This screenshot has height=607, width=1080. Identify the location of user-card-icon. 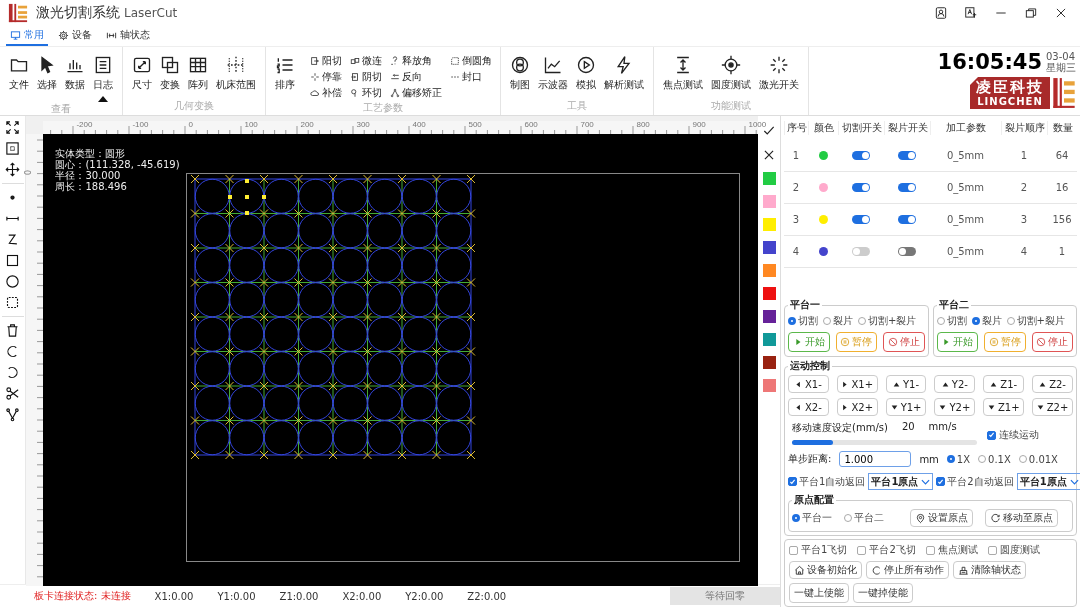
(941, 13).